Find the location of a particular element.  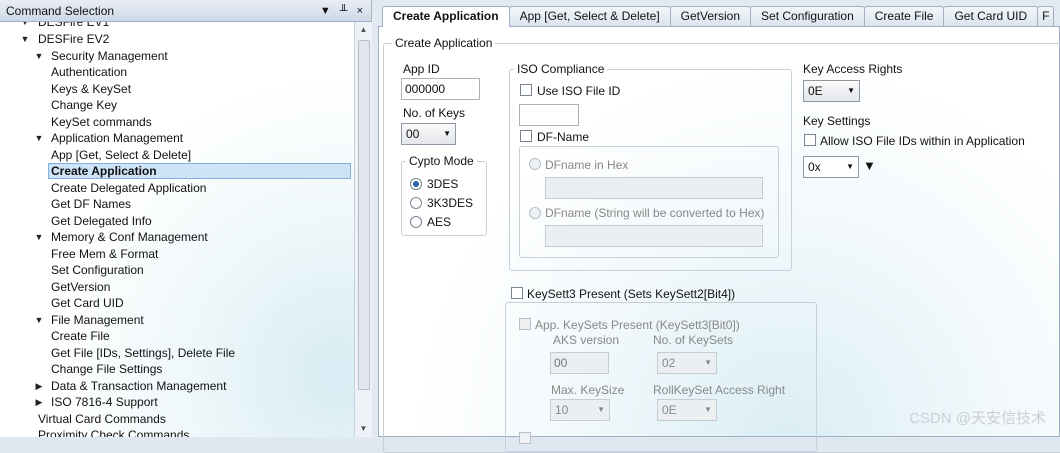

tree-item: Get File [IDs, Settings], Delete File is located at coordinates (177, 353).